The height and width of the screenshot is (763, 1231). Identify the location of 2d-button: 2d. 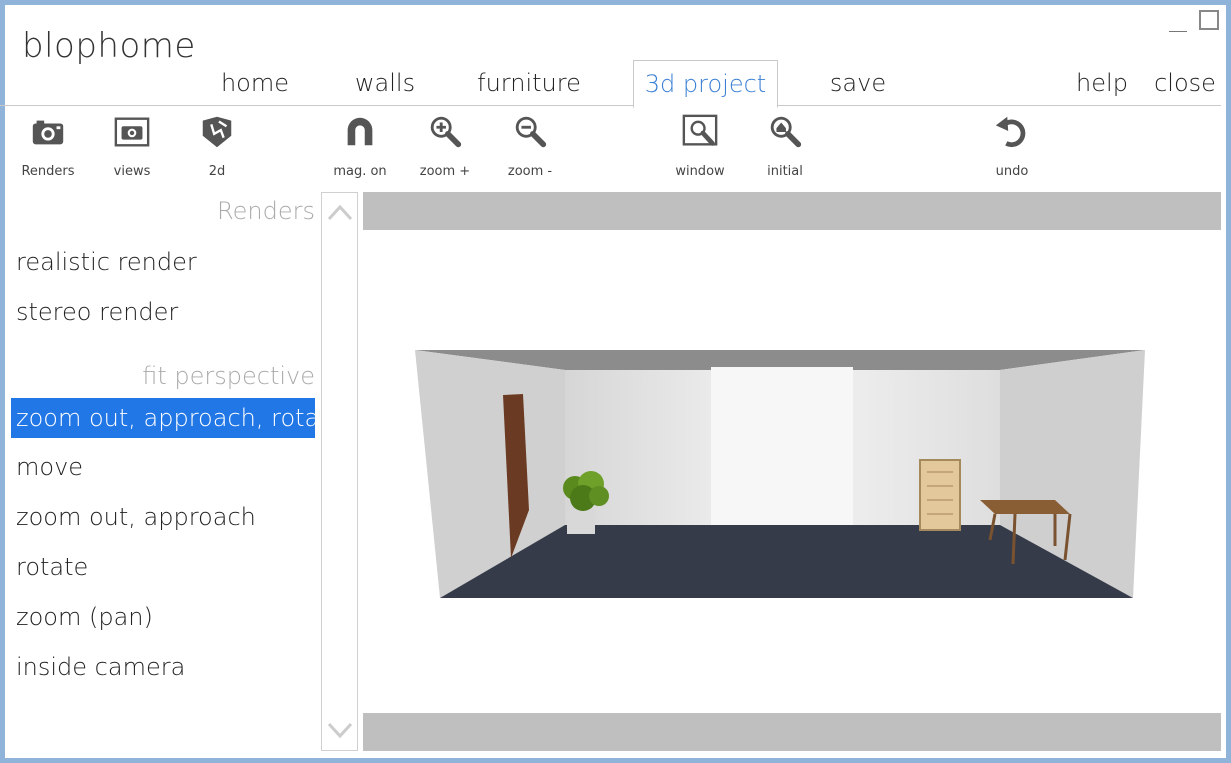
(217, 145).